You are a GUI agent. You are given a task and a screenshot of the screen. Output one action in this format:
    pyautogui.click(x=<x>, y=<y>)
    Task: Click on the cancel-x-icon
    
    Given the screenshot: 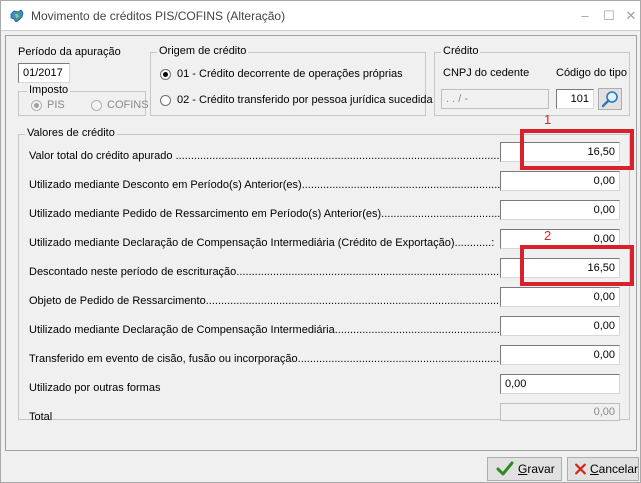 What is the action you would take?
    pyautogui.click(x=580, y=469)
    